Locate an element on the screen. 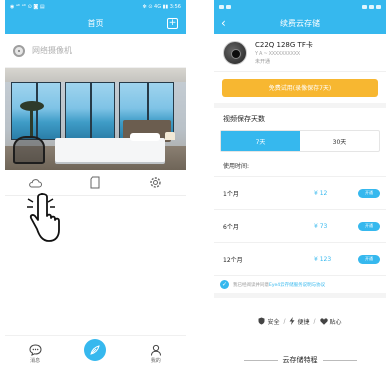 The height and width of the screenshot is (367, 390). plan-name: 6个月 is located at coordinates (231, 227).